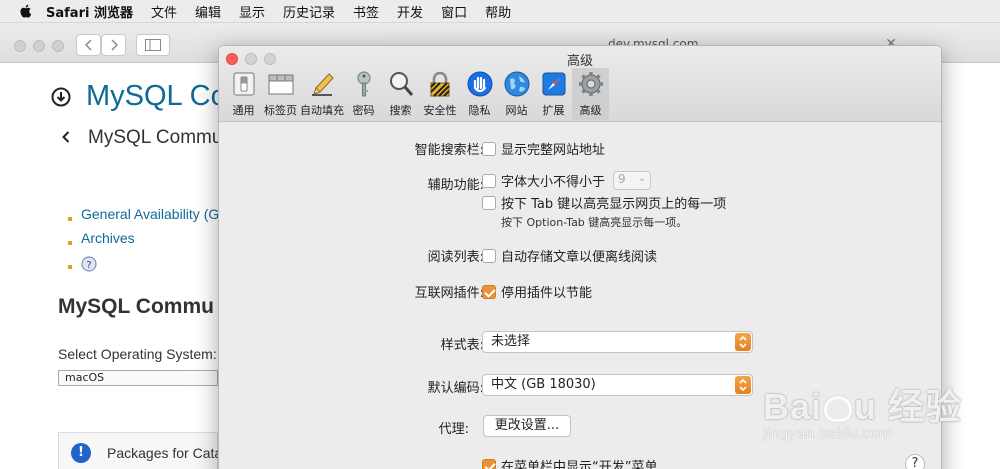 Image resolution: width=1000 pixels, height=469 pixels. What do you see at coordinates (489, 255) in the screenshot?
I see `offline-reading-checkbox` at bounding box center [489, 255].